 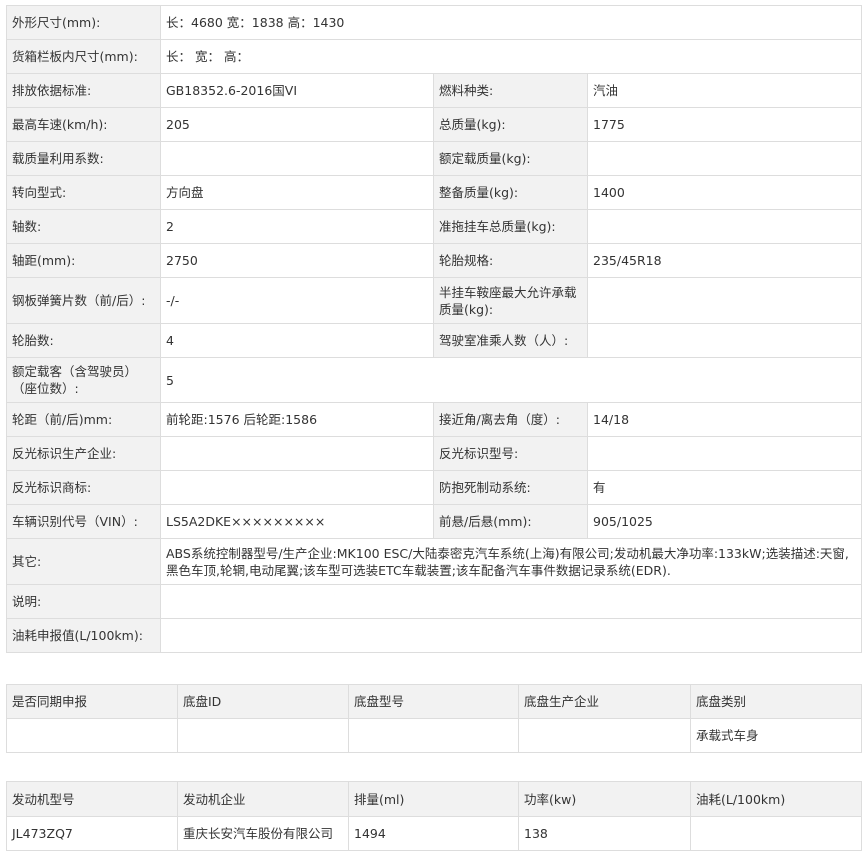 I want to click on row-emission: 排放依据标准: GB18352.6-2016国VI 燃料种类: 汽油, so click(x=434, y=90).